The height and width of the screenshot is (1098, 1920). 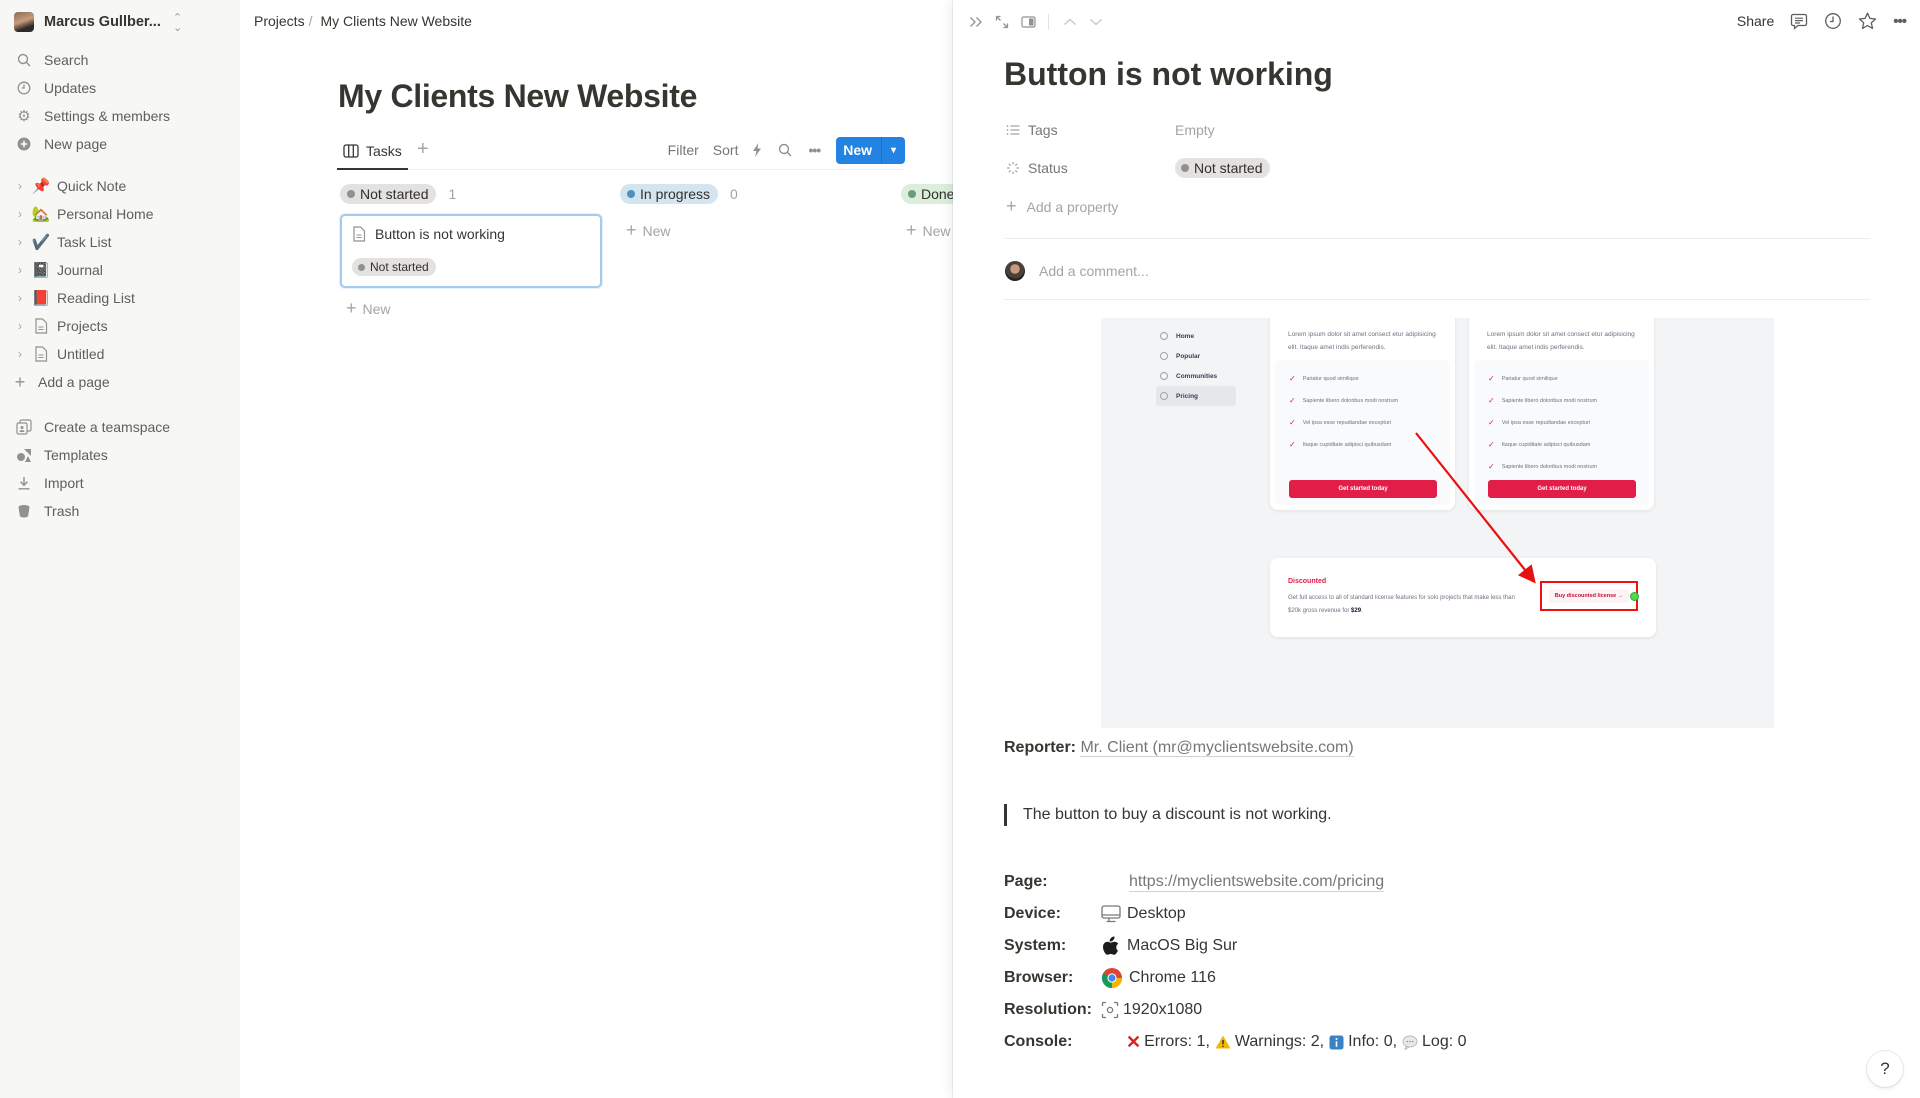 What do you see at coordinates (726, 150) in the screenshot?
I see `sort-button: Sort` at bounding box center [726, 150].